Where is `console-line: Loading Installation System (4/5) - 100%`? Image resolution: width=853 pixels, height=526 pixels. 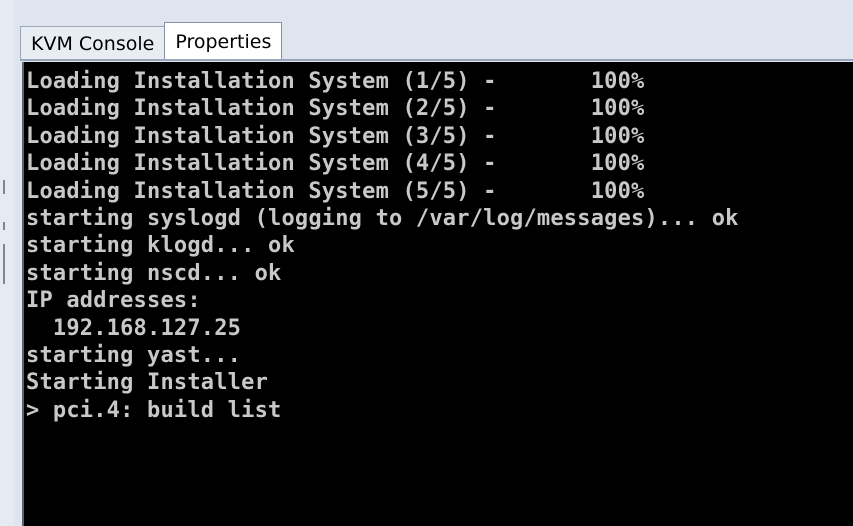
console-line: Loading Installation System (4/5) - 100% is located at coordinates (335, 164).